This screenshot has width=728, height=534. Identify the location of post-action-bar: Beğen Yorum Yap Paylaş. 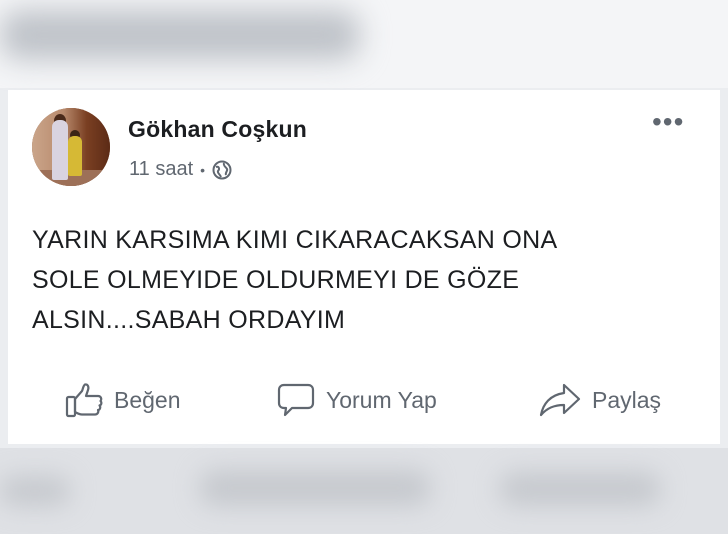
(364, 402).